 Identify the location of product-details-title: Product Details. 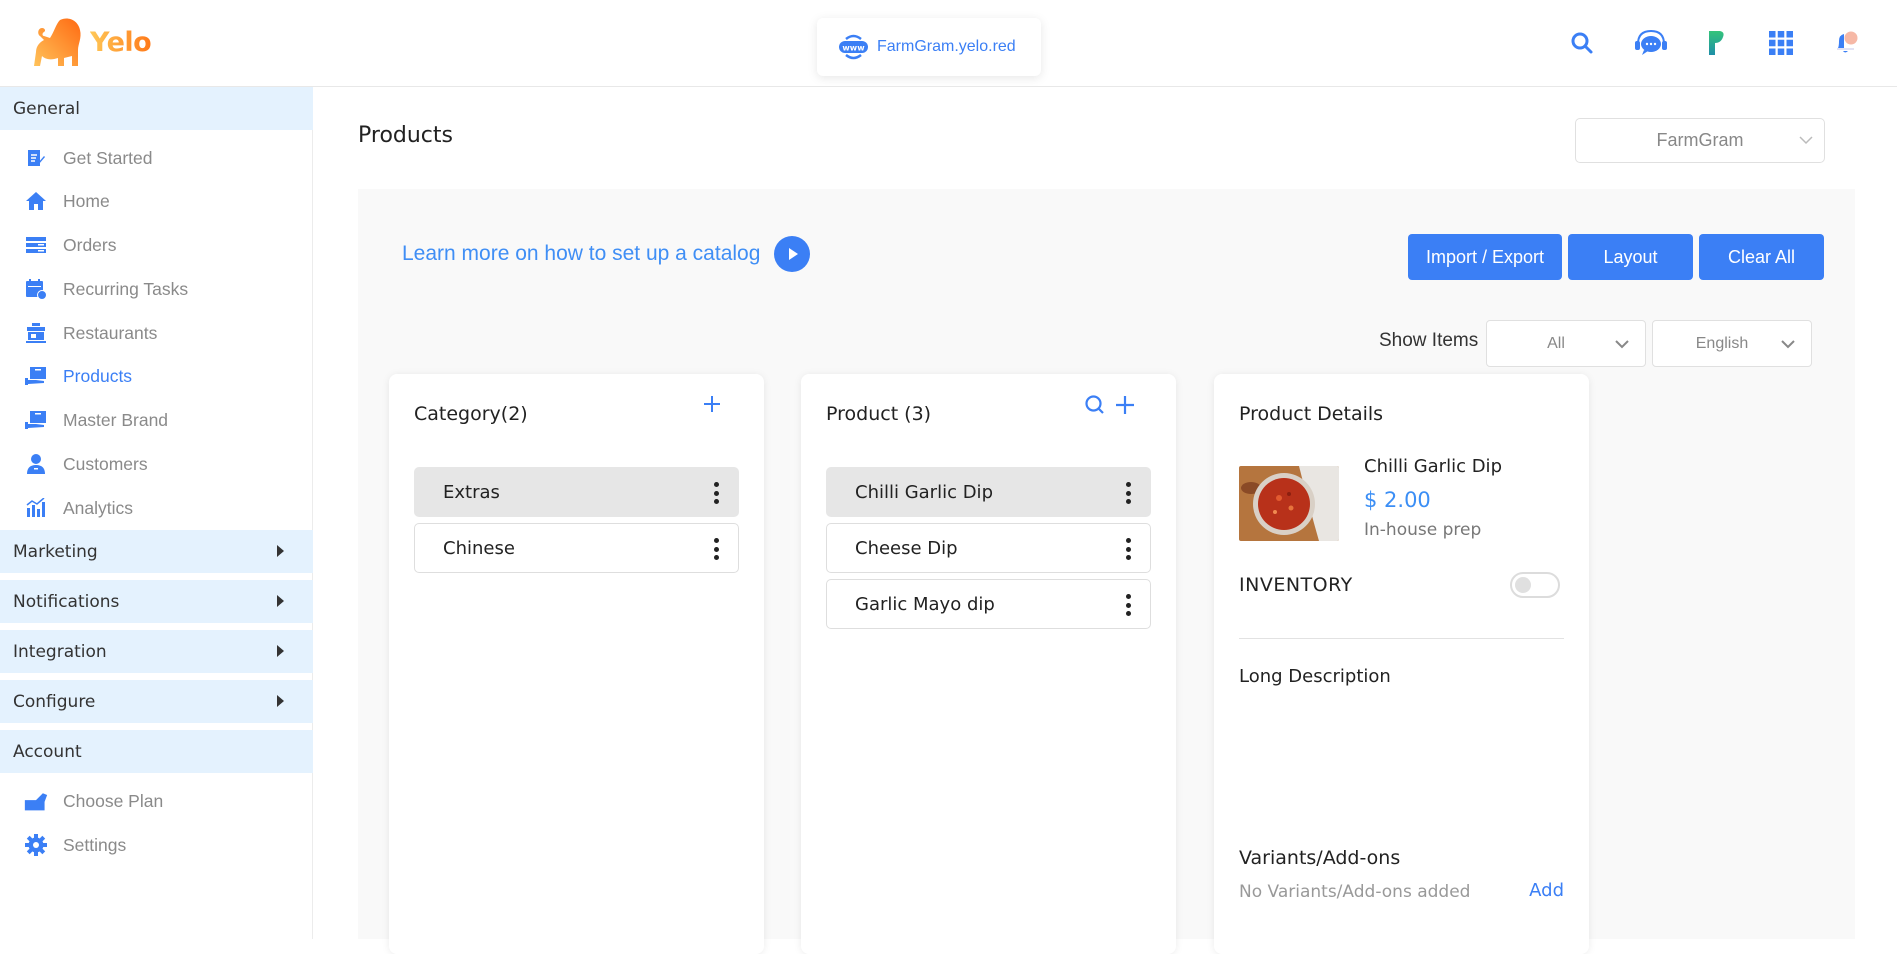
(1311, 414).